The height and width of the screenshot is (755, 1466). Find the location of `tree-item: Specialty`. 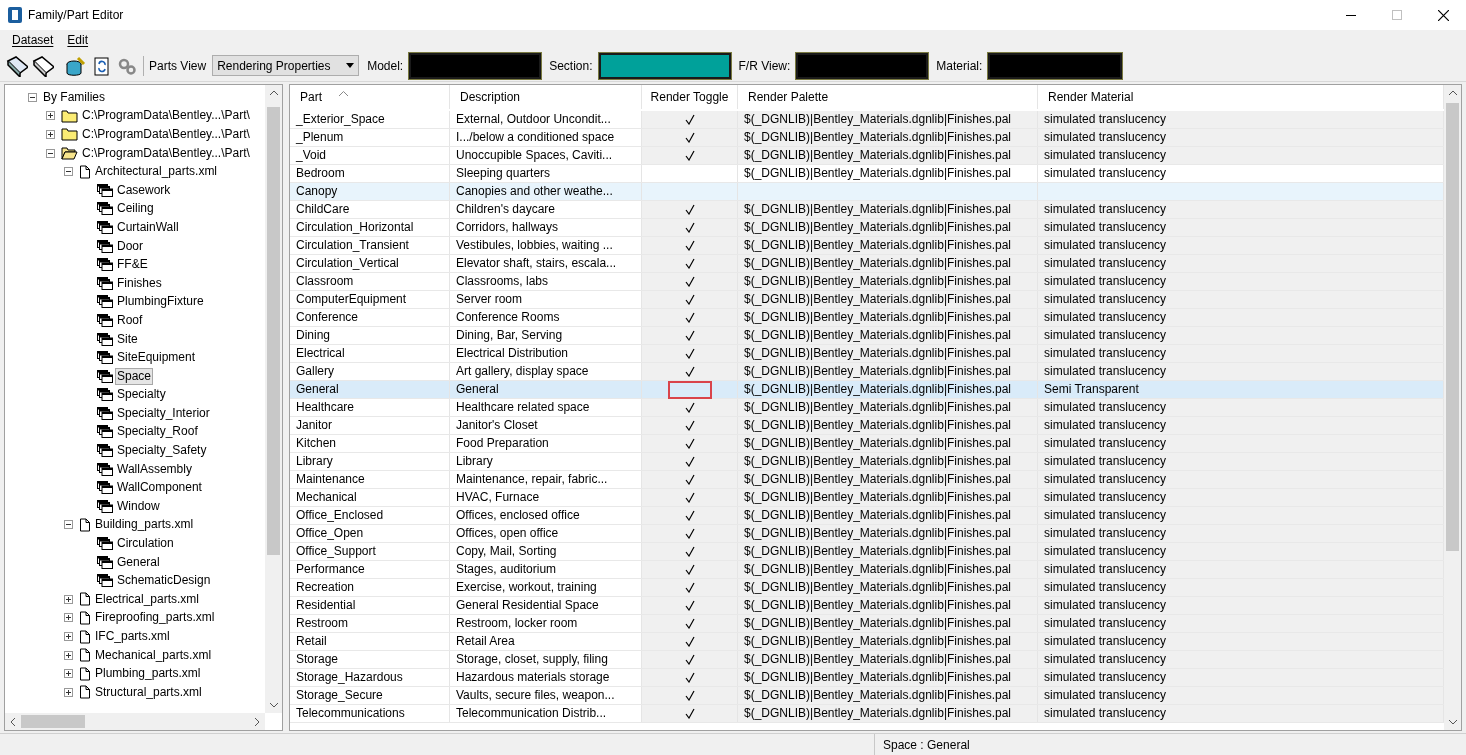

tree-item: Specialty is located at coordinates (141, 395).